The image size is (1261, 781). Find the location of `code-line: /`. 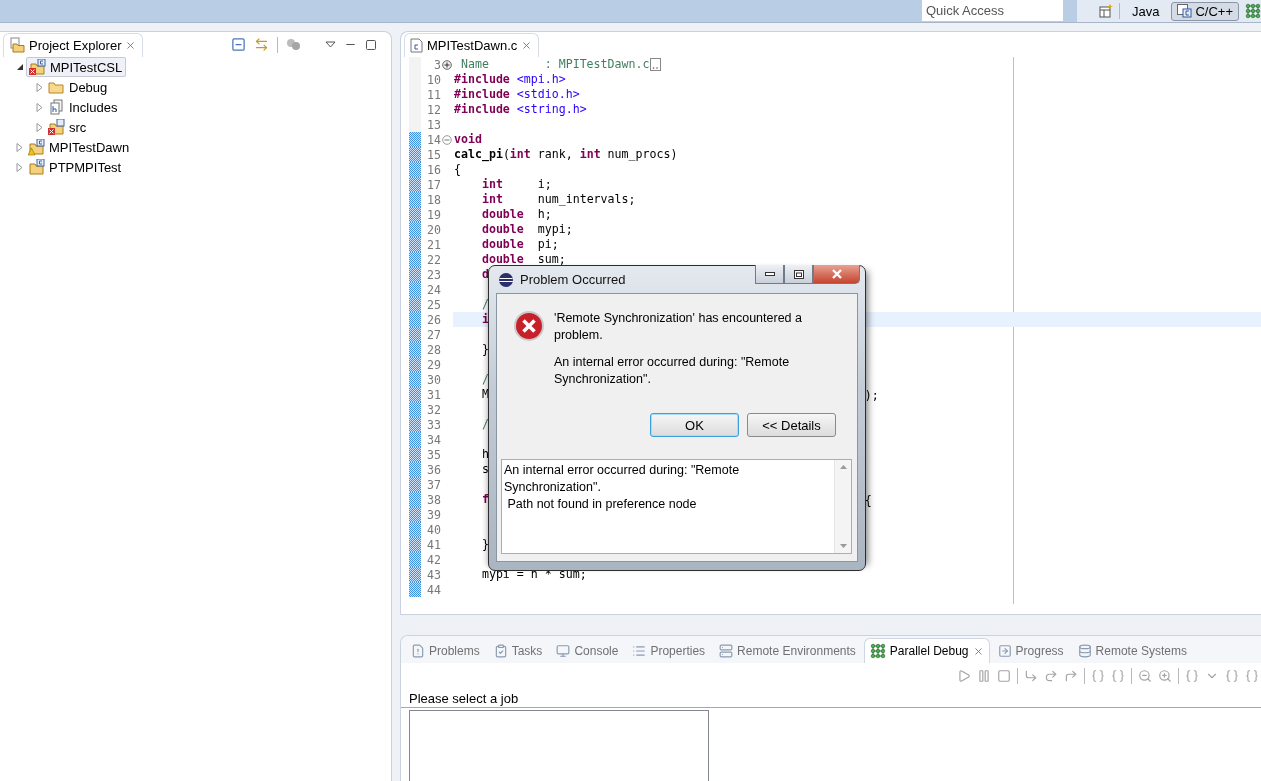

code-line: / is located at coordinates (484, 424).